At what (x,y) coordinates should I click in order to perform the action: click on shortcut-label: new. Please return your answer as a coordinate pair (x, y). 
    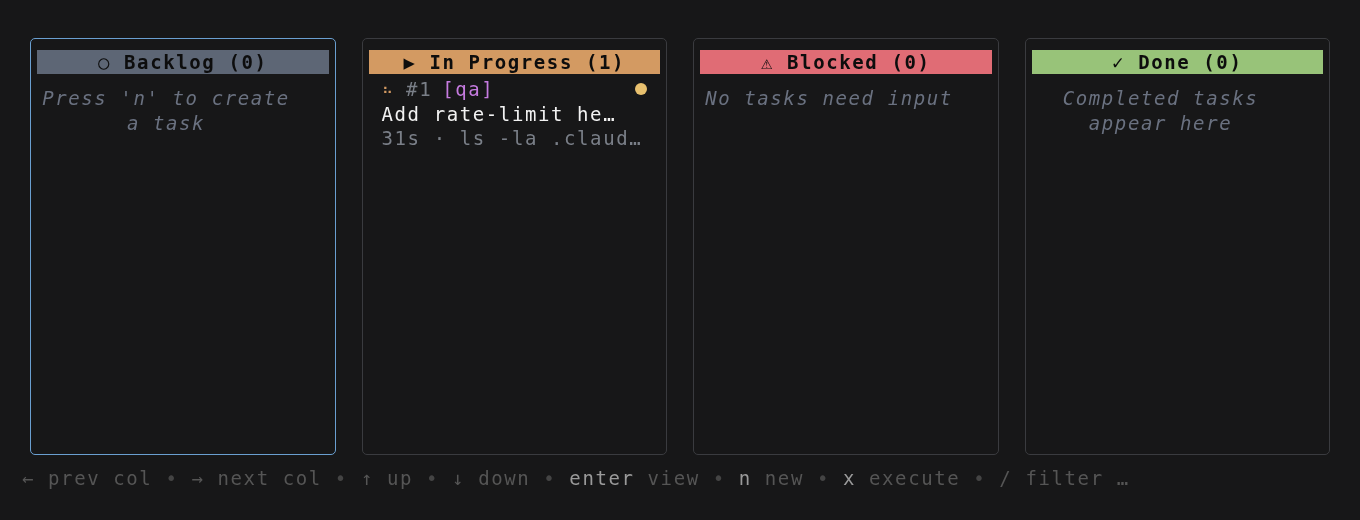
    Looking at the image, I should click on (784, 478).